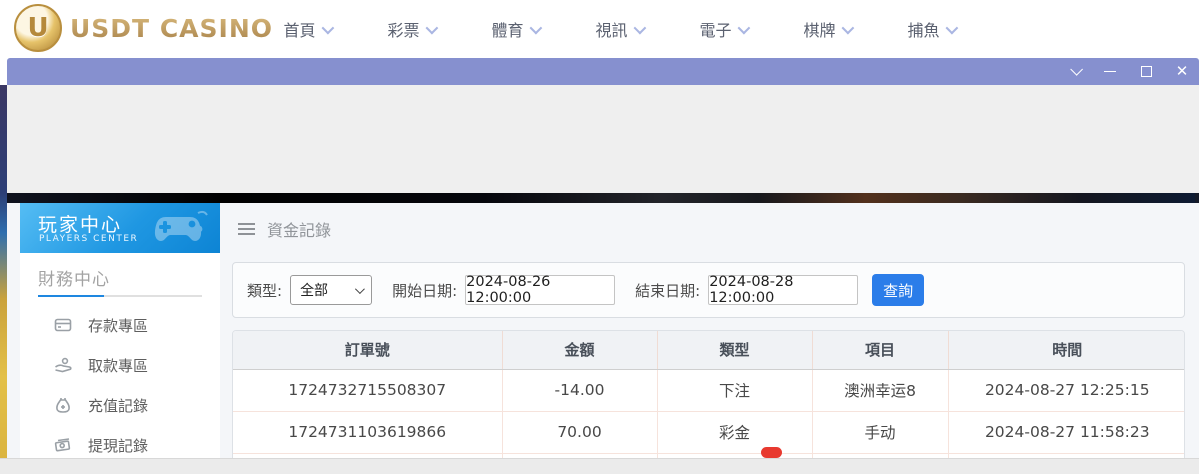  What do you see at coordinates (819, 30) in the screenshot?
I see `nav-item-label: 棋牌` at bounding box center [819, 30].